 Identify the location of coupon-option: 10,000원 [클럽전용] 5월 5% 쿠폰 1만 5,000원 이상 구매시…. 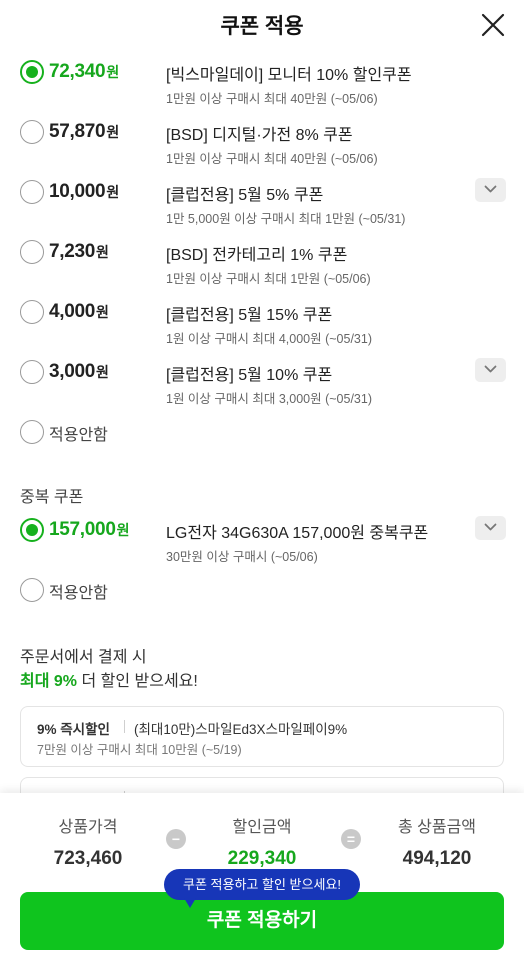
(262, 198).